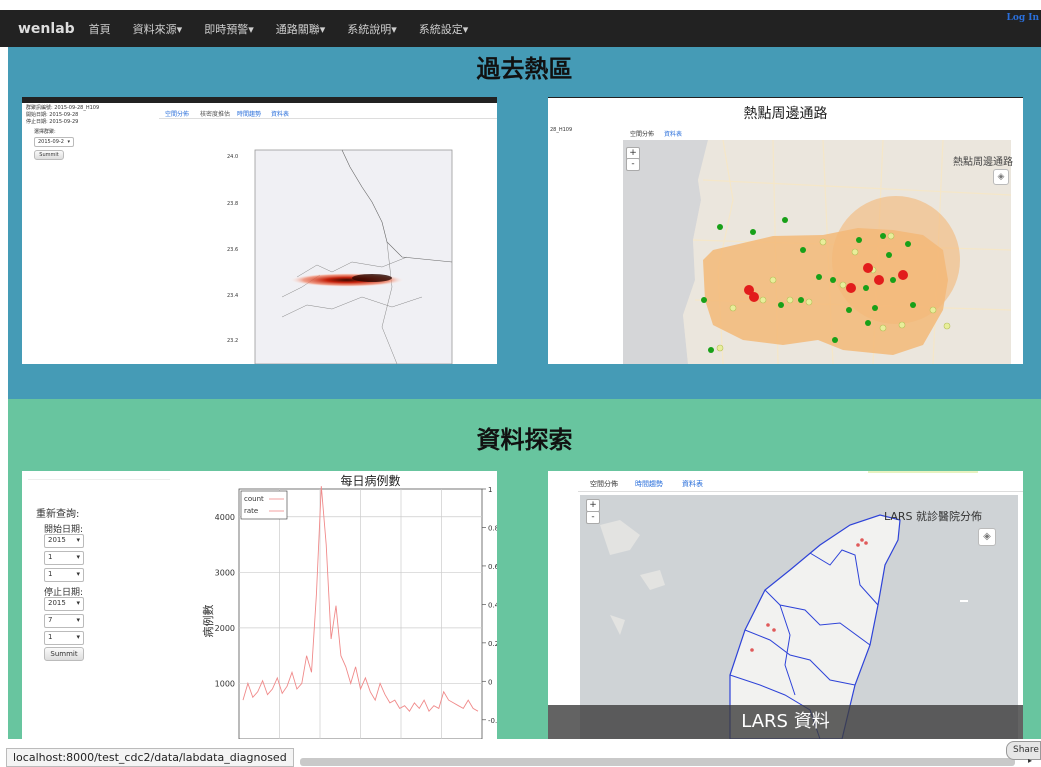 The width and height of the screenshot is (1041, 767). I want to click on panel-header-bar, so click(259, 100).